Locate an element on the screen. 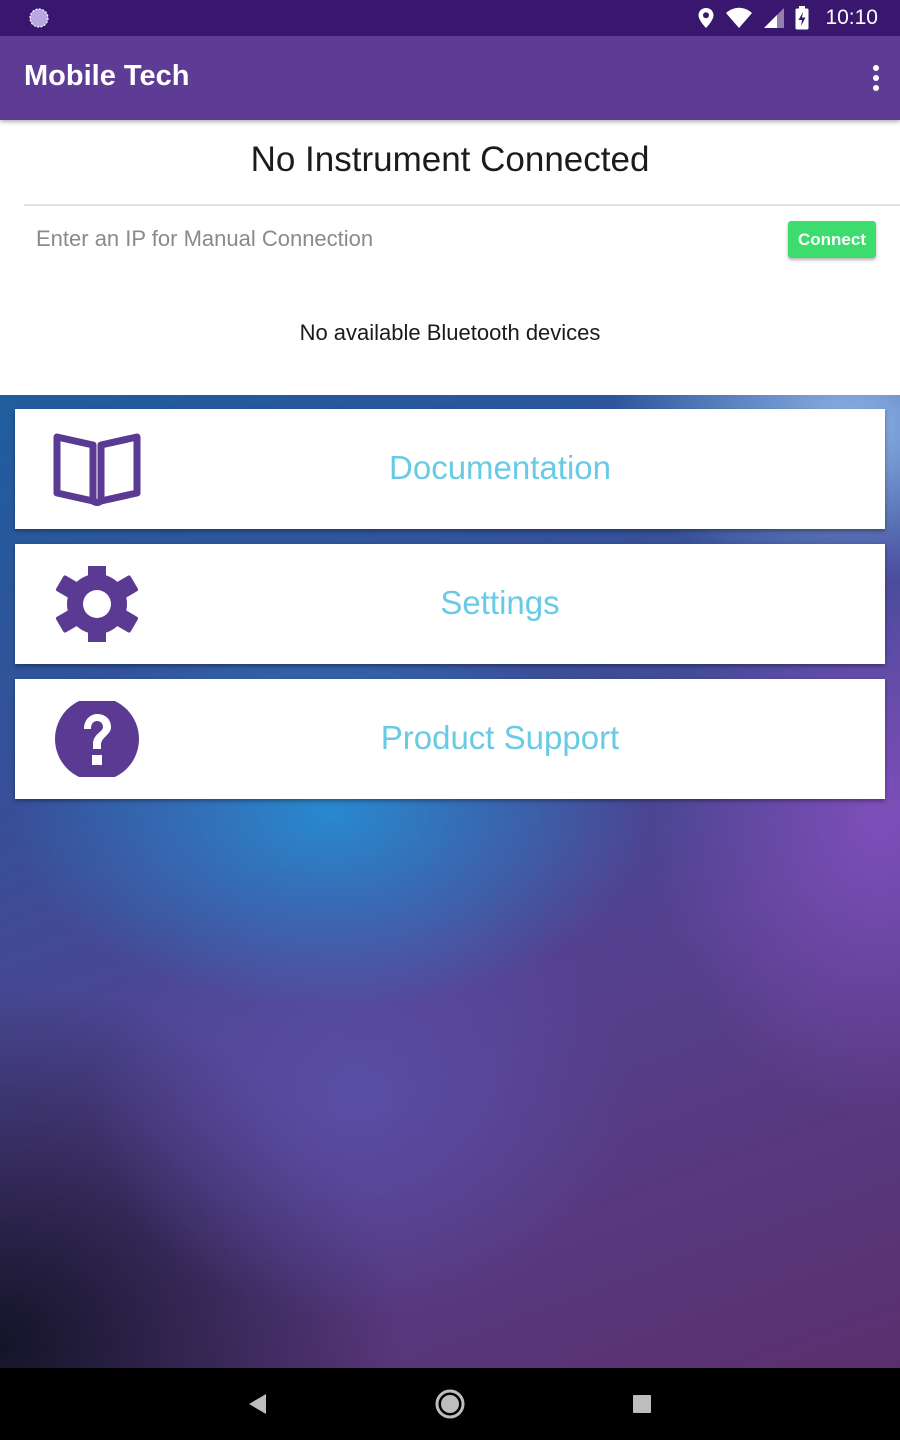 The image size is (900, 1440). recents-icon is located at coordinates (642, 1404).